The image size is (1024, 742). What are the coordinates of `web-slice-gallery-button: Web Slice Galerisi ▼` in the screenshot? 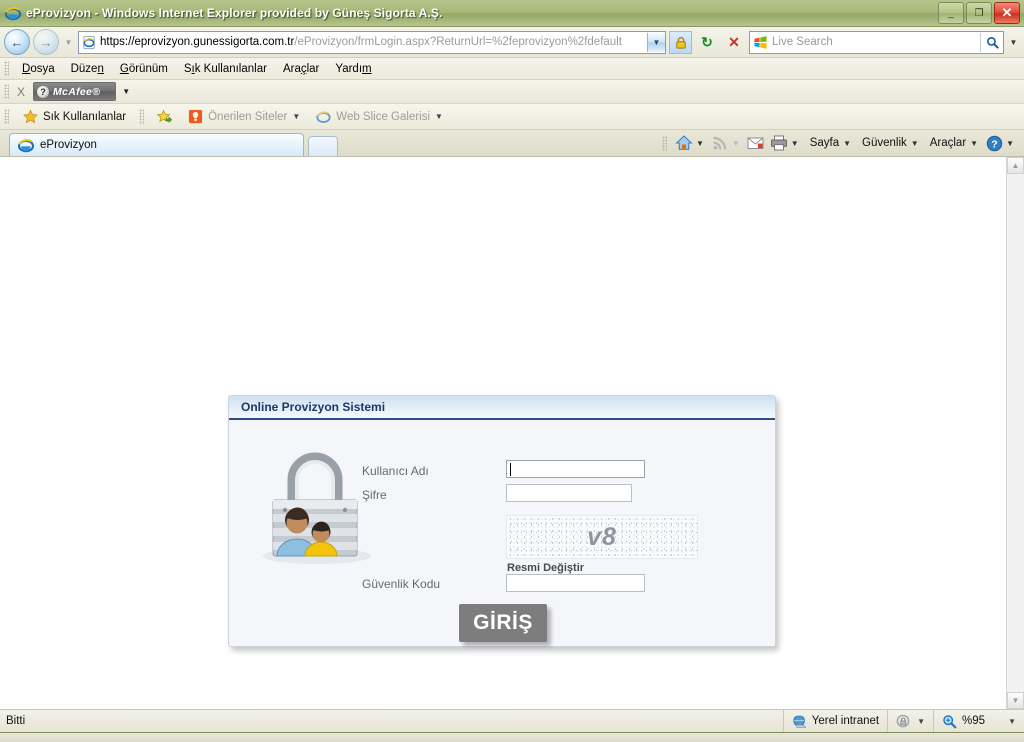 It's located at (379, 116).